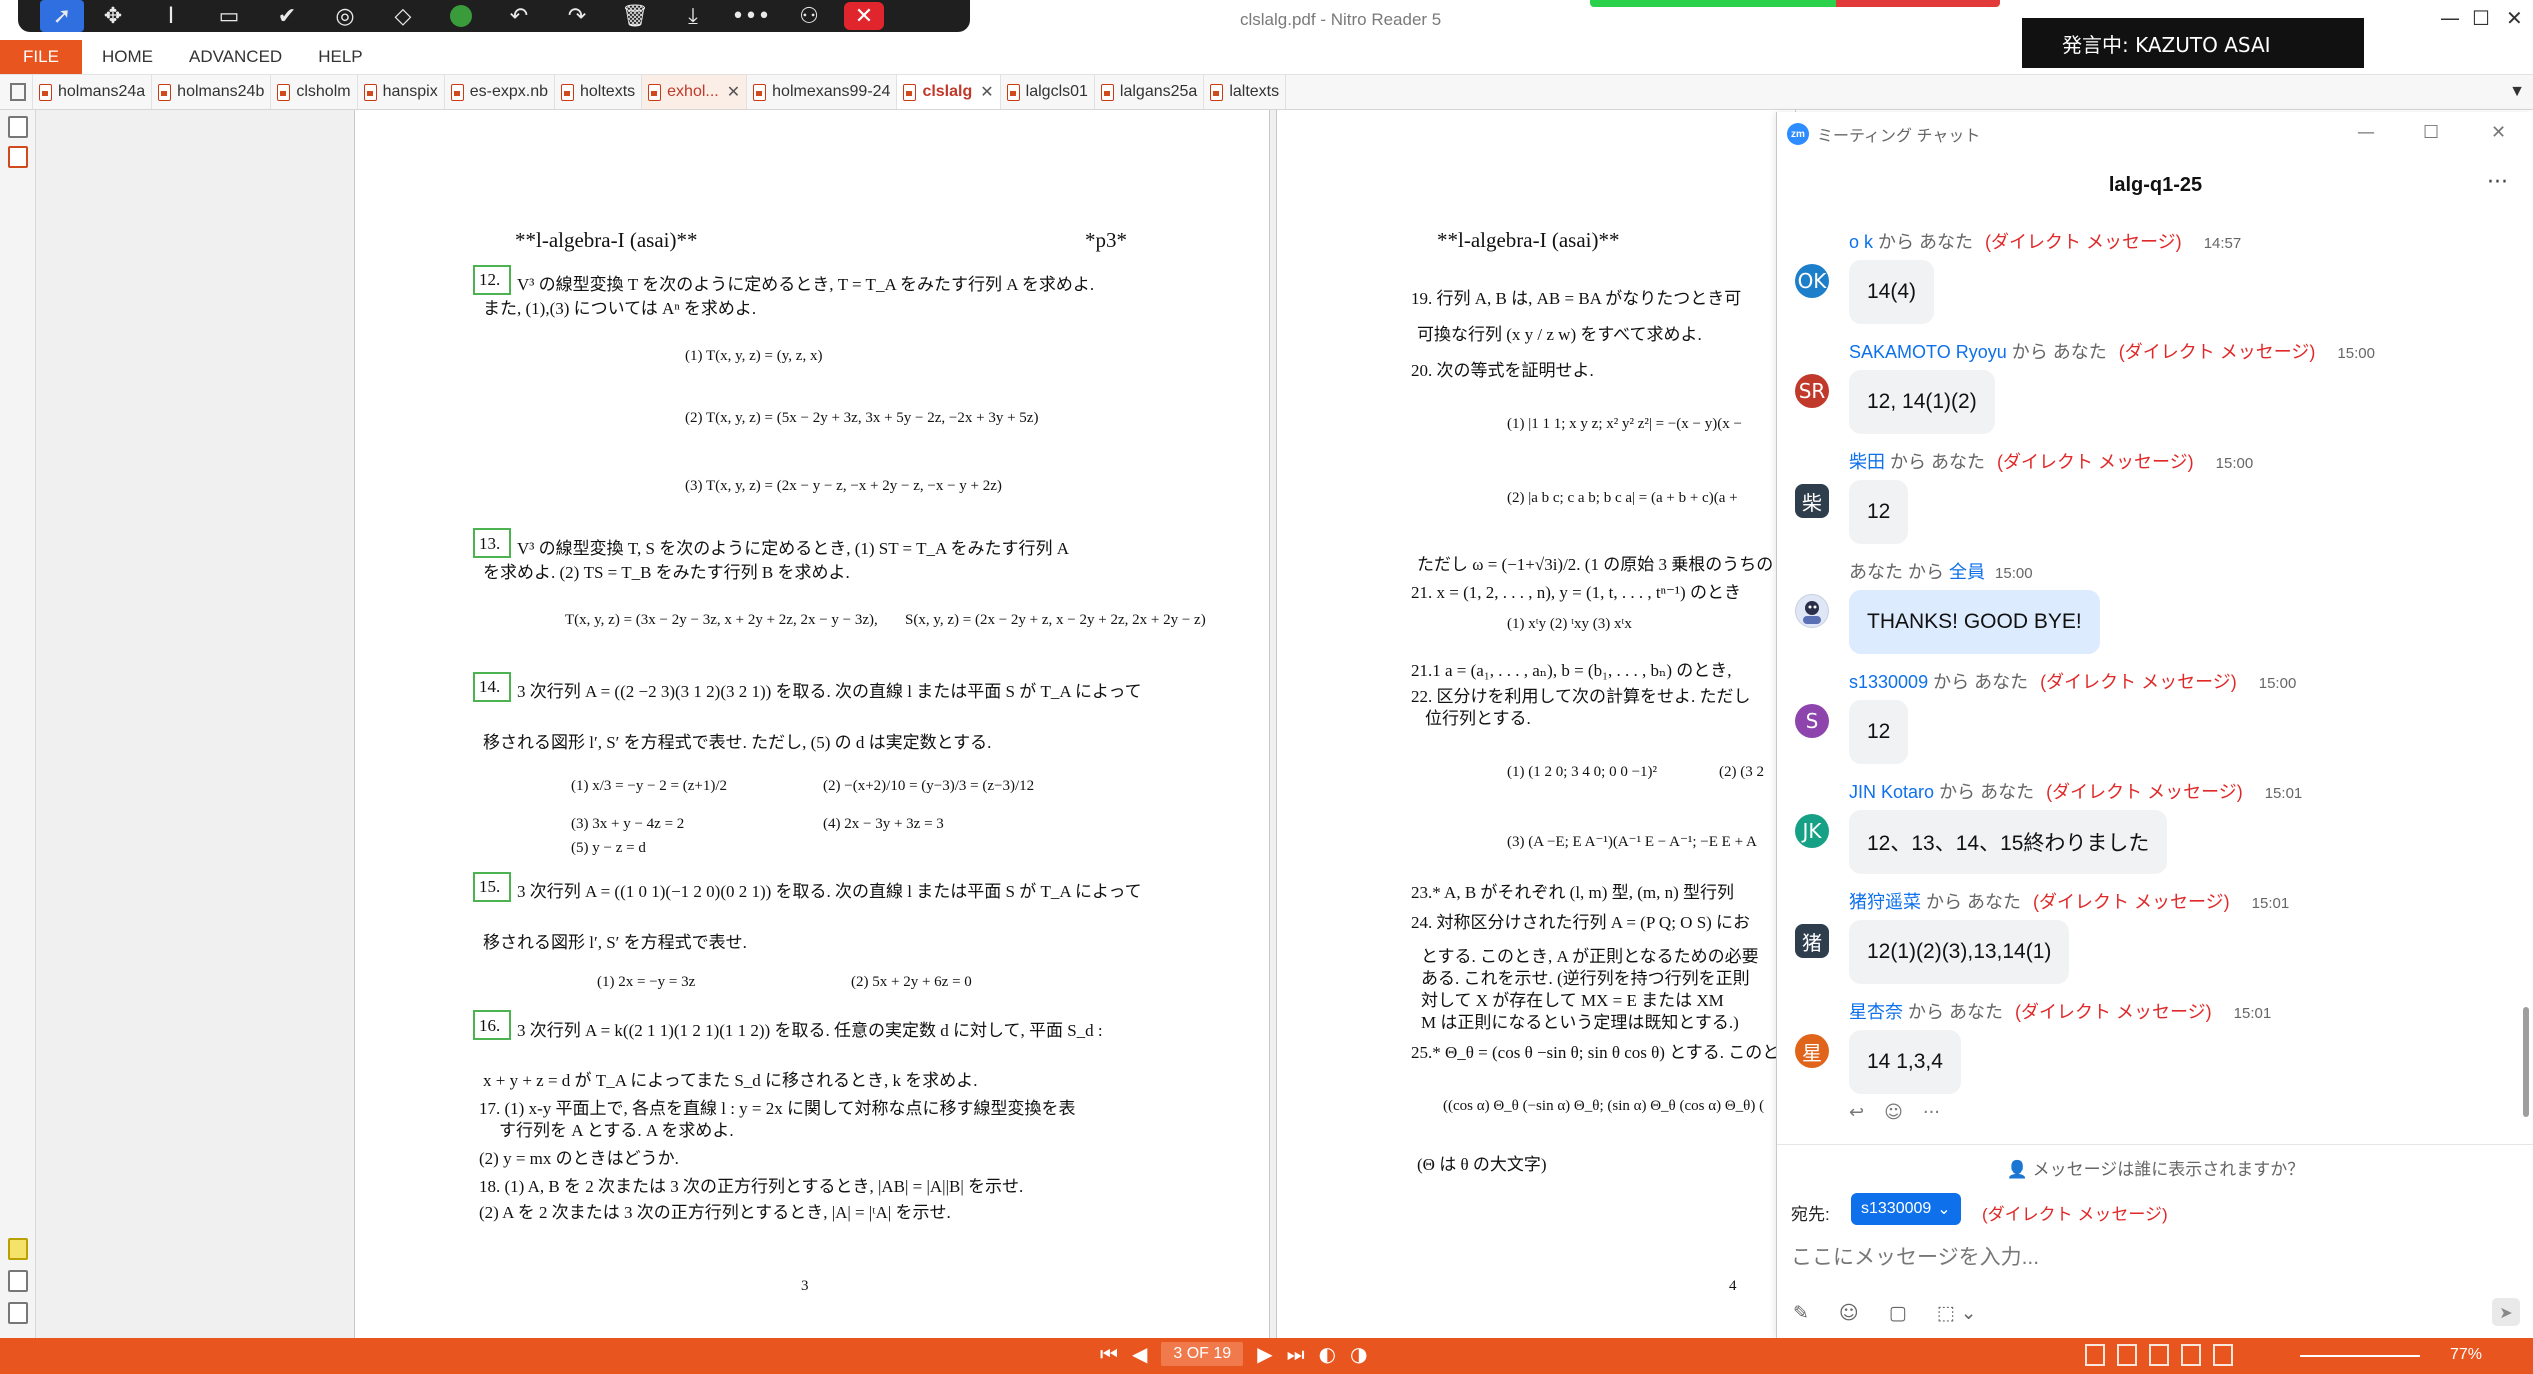  I want to click on emoji-icon: ☺, so click(1849, 1313).